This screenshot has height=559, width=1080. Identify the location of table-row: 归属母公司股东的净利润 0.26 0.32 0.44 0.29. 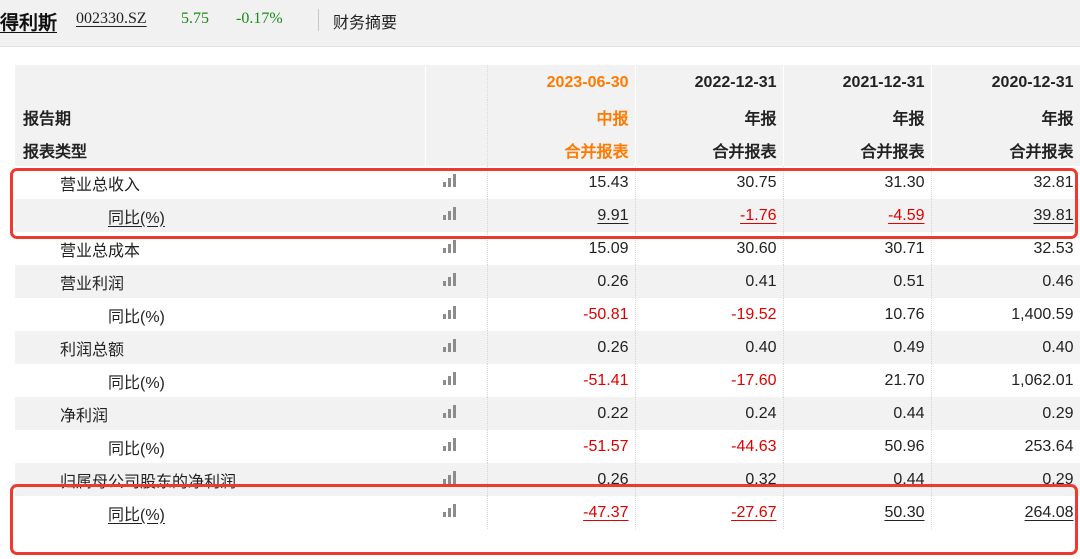
(547, 479).